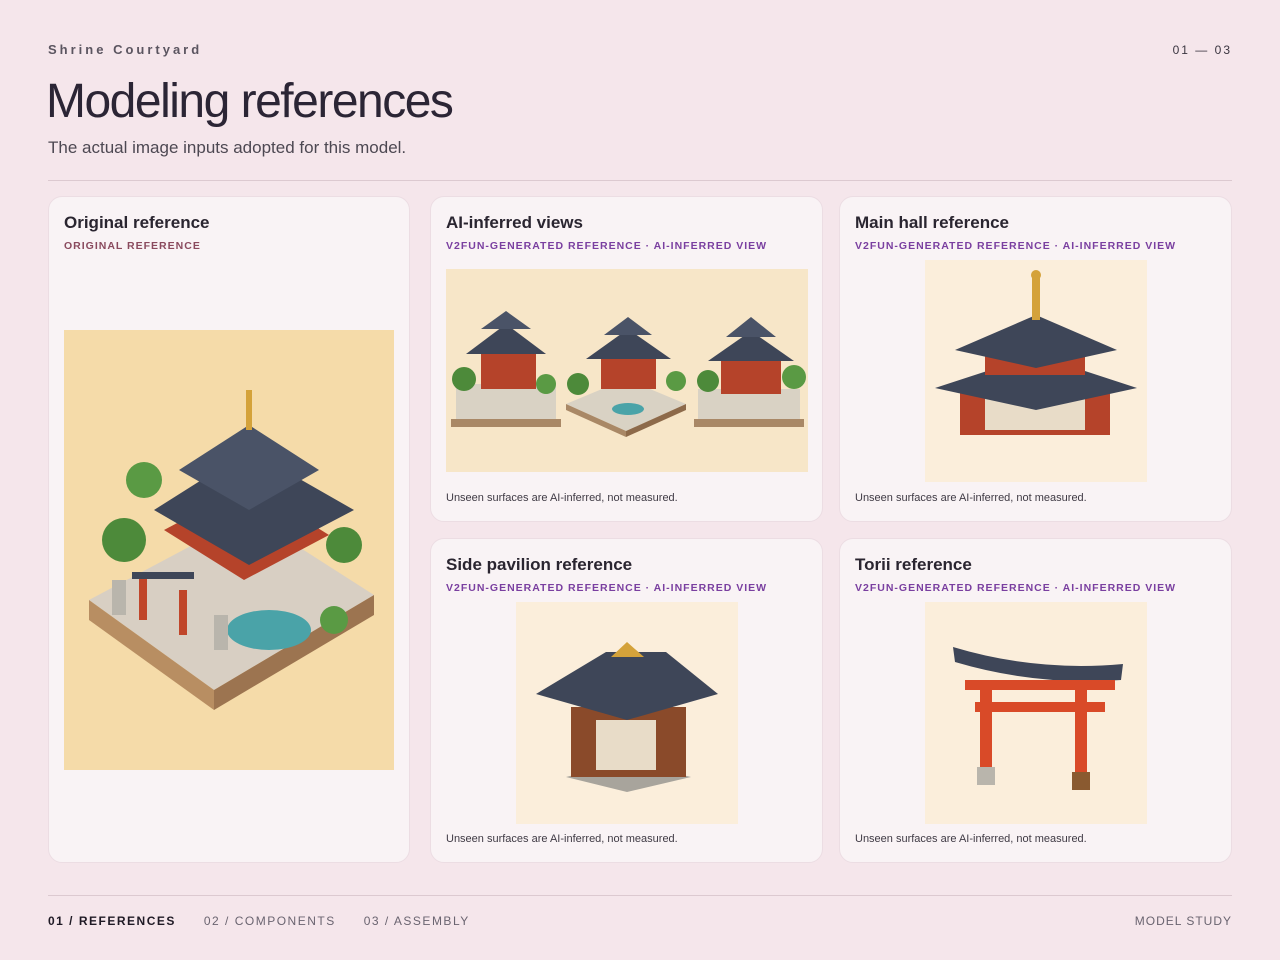  Describe the element at coordinates (1202, 50) in the screenshot. I see `page-counter: 01 — 03` at that location.